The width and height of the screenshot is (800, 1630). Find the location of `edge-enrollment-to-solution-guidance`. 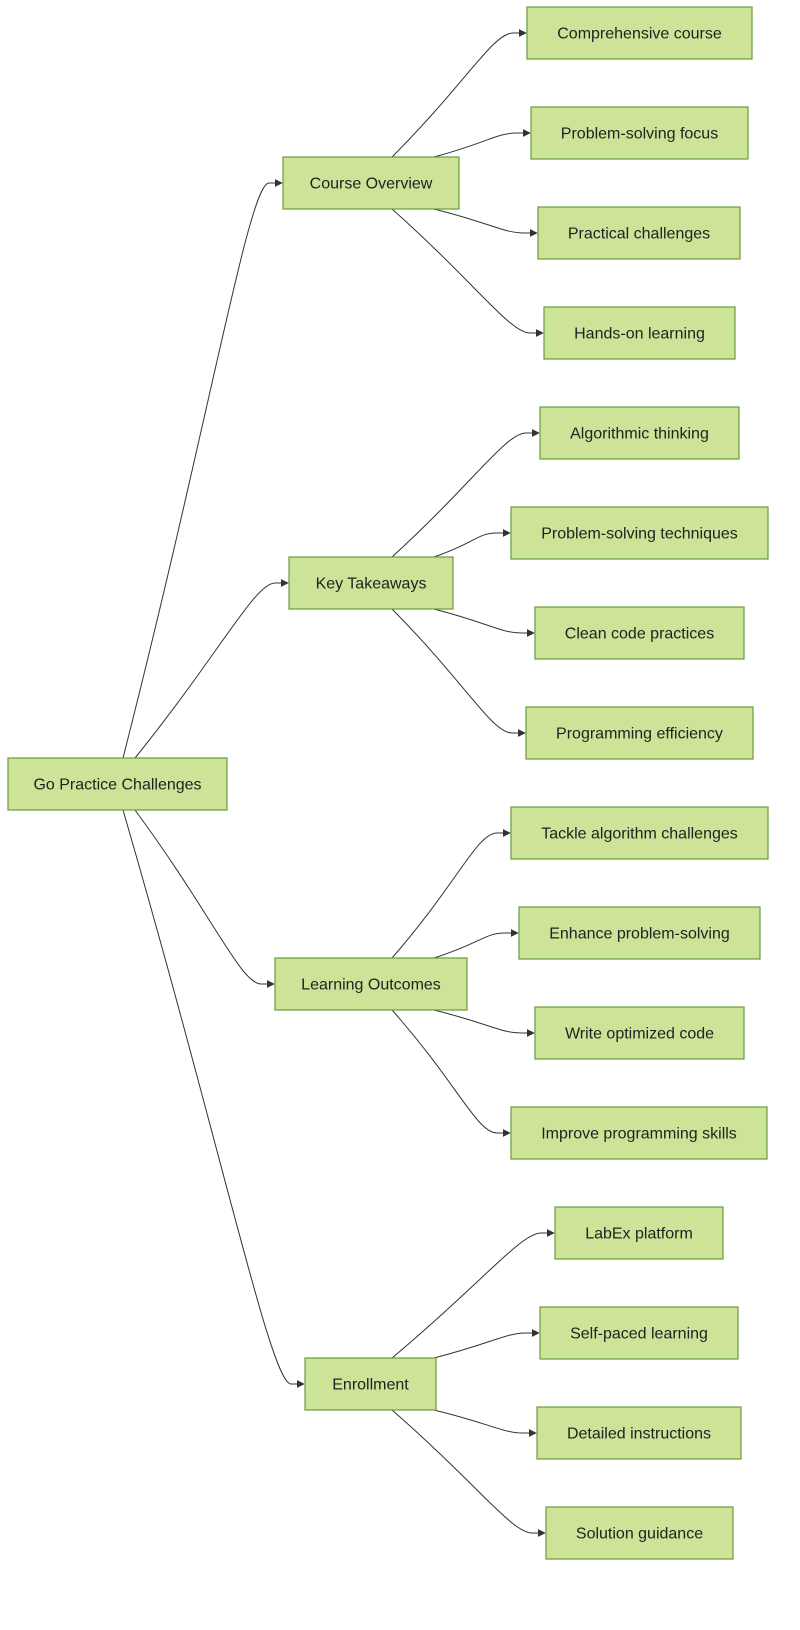

edge-enrollment-to-solution-guidance is located at coordinates (468, 1473).